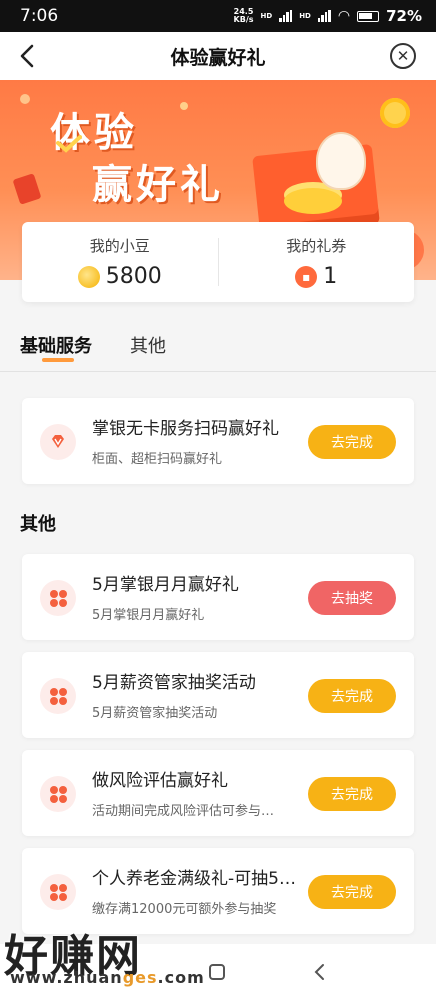 The image size is (436, 1000). I want to click on task-item-salary-manager: 5月薪资管家抽奖活动 5月薪资管家抽奖活动 去完成, so click(218, 695).